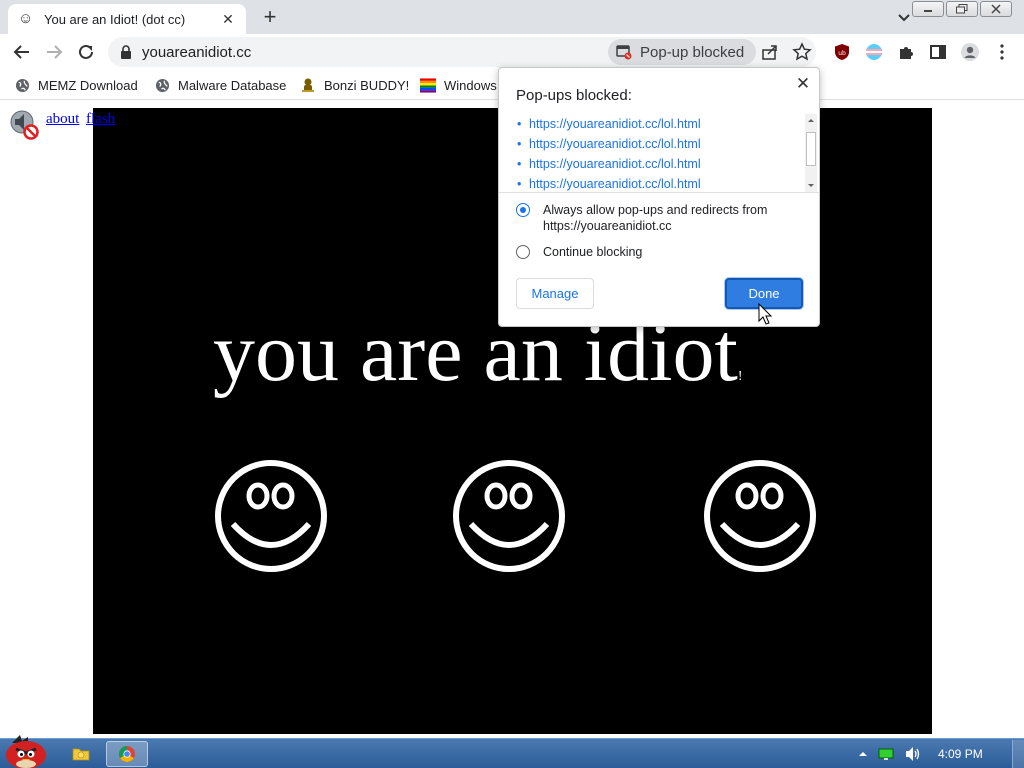 The height and width of the screenshot is (768, 1024). I want to click on reload-icon, so click(86, 51).